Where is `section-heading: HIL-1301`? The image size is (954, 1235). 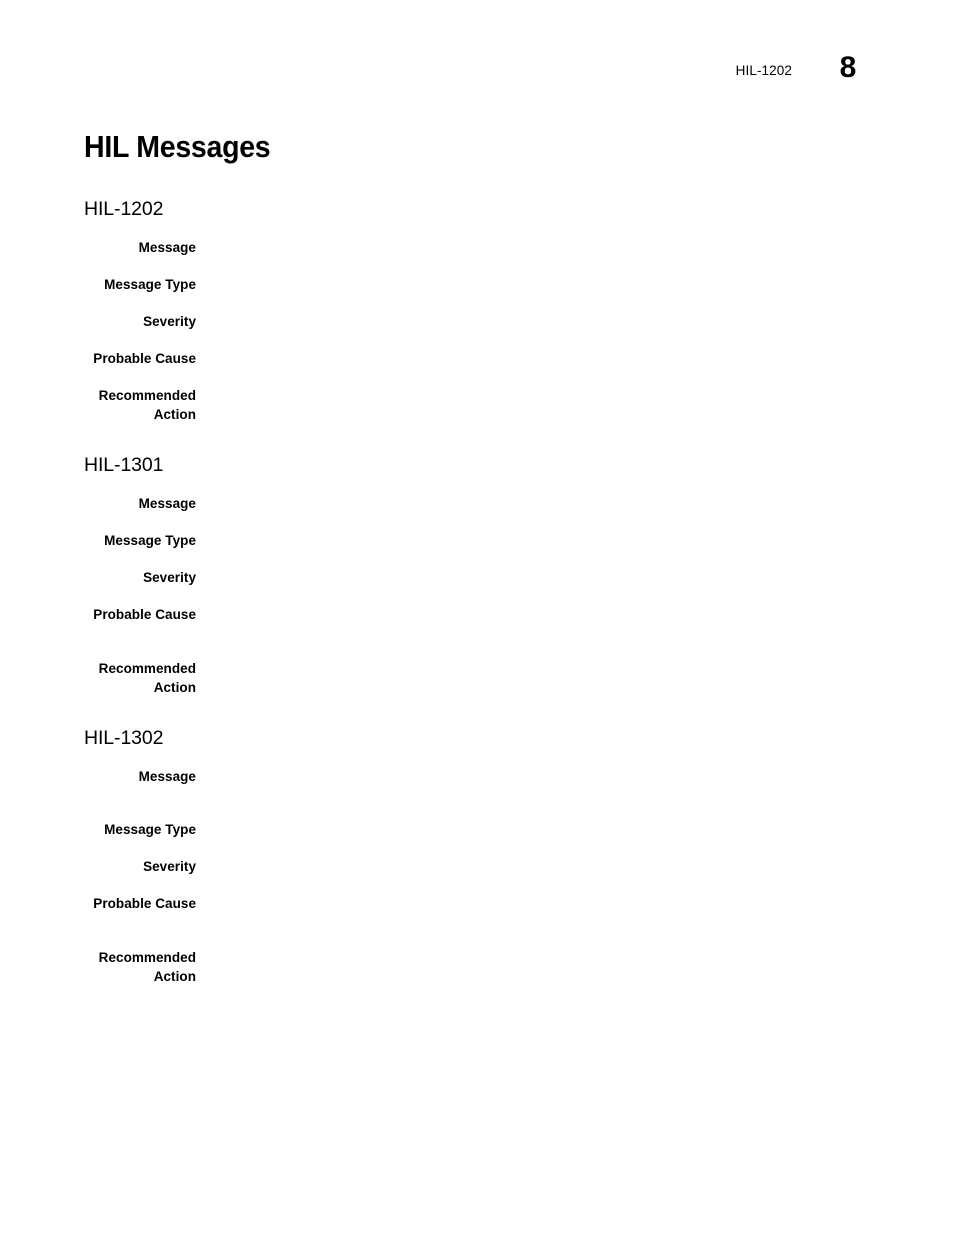
section-heading: HIL-1301 is located at coordinates (124, 465).